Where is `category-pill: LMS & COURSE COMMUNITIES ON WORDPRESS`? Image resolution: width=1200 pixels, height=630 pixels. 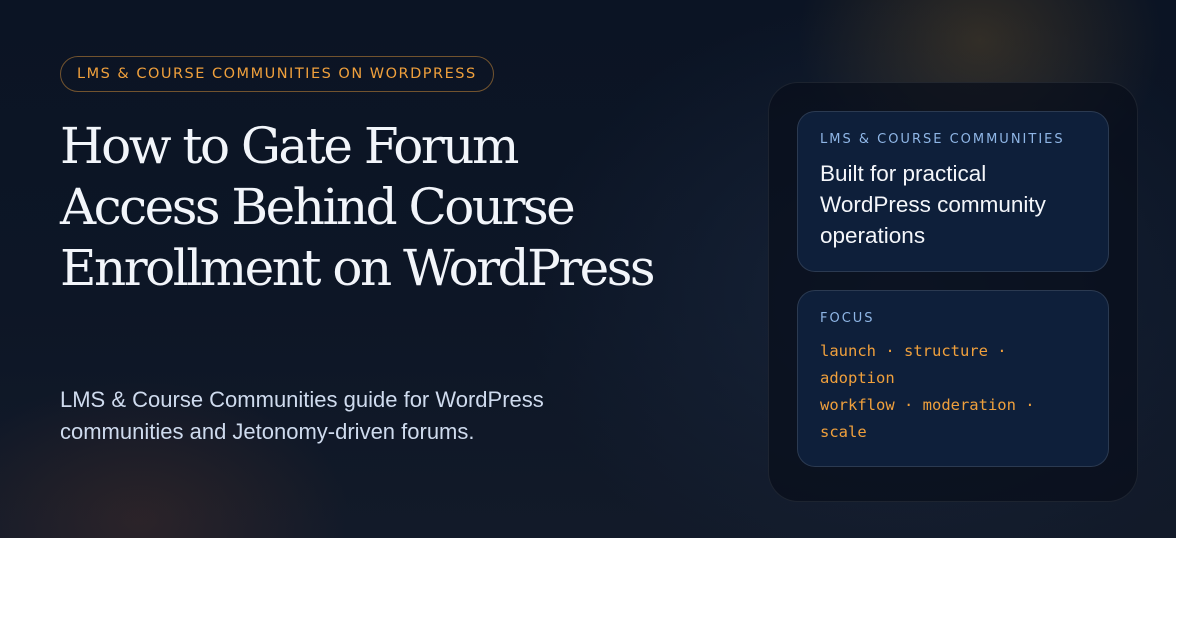 category-pill: LMS & COURSE COMMUNITIES ON WORDPRESS is located at coordinates (277, 74).